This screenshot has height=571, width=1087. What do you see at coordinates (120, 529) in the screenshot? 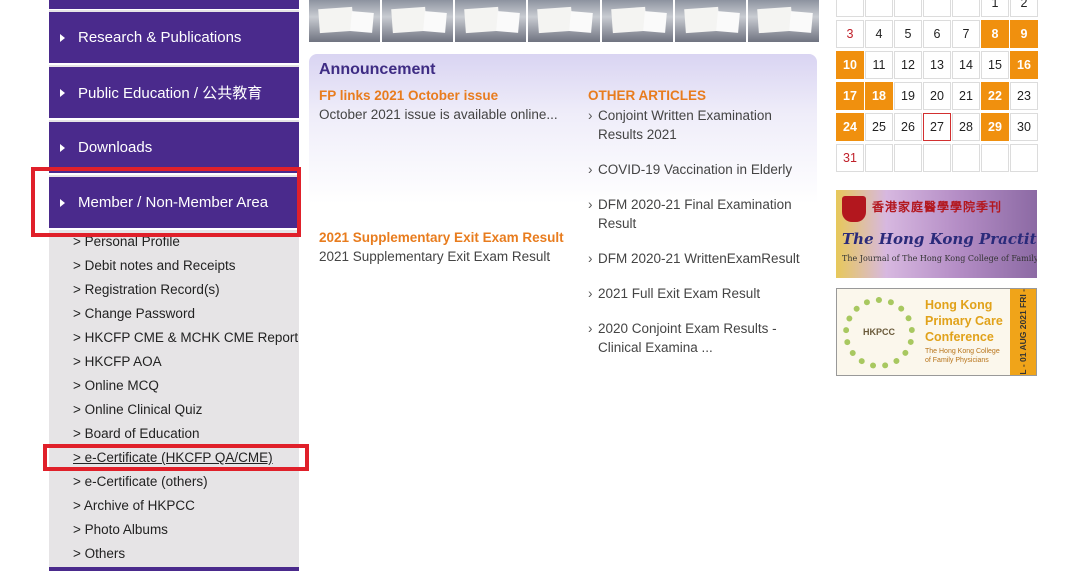
I see `sub-item-photo-albums: > Photo Albums` at bounding box center [120, 529].